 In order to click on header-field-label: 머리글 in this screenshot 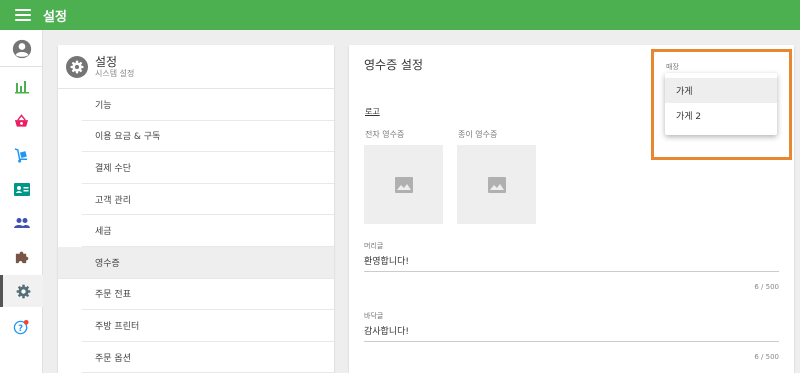, I will do `click(374, 246)`.